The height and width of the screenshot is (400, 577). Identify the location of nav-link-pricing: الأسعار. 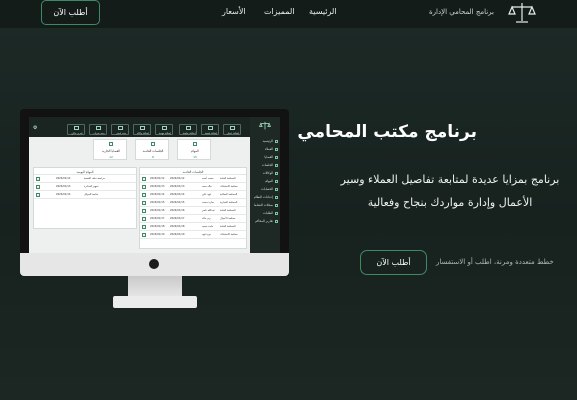
(234, 11).